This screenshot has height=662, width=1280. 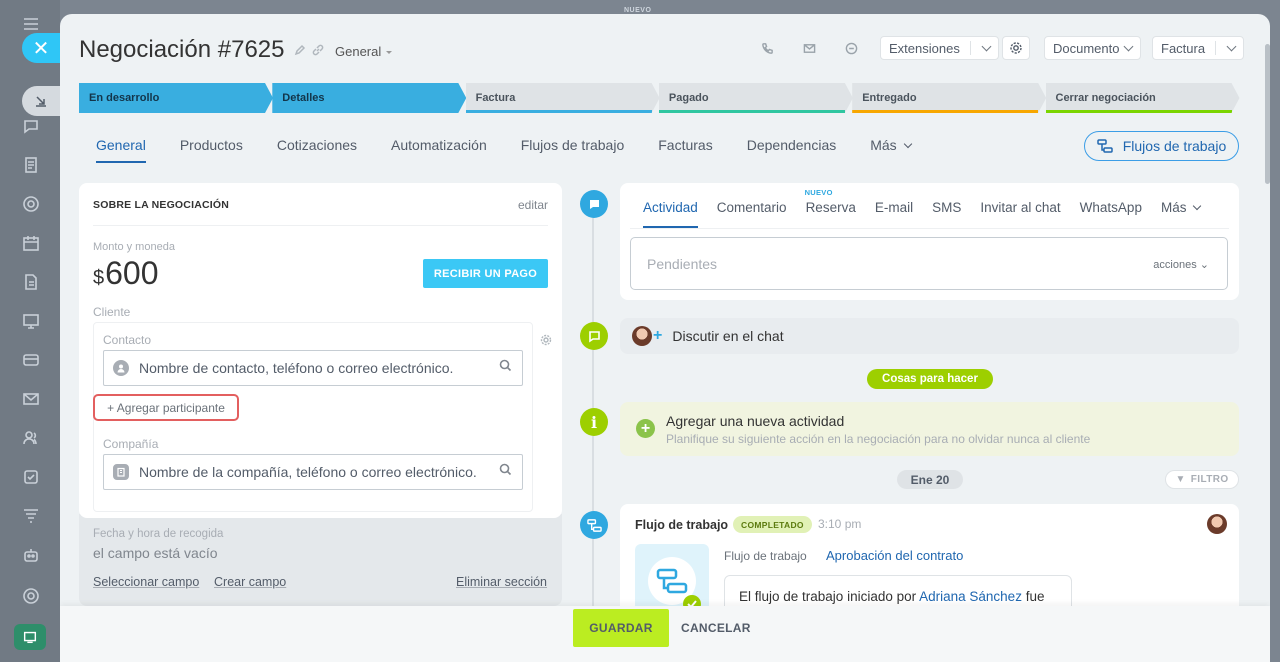 What do you see at coordinates (573, 149) in the screenshot?
I see `tab-workflows: Flujos de trabajo` at bounding box center [573, 149].